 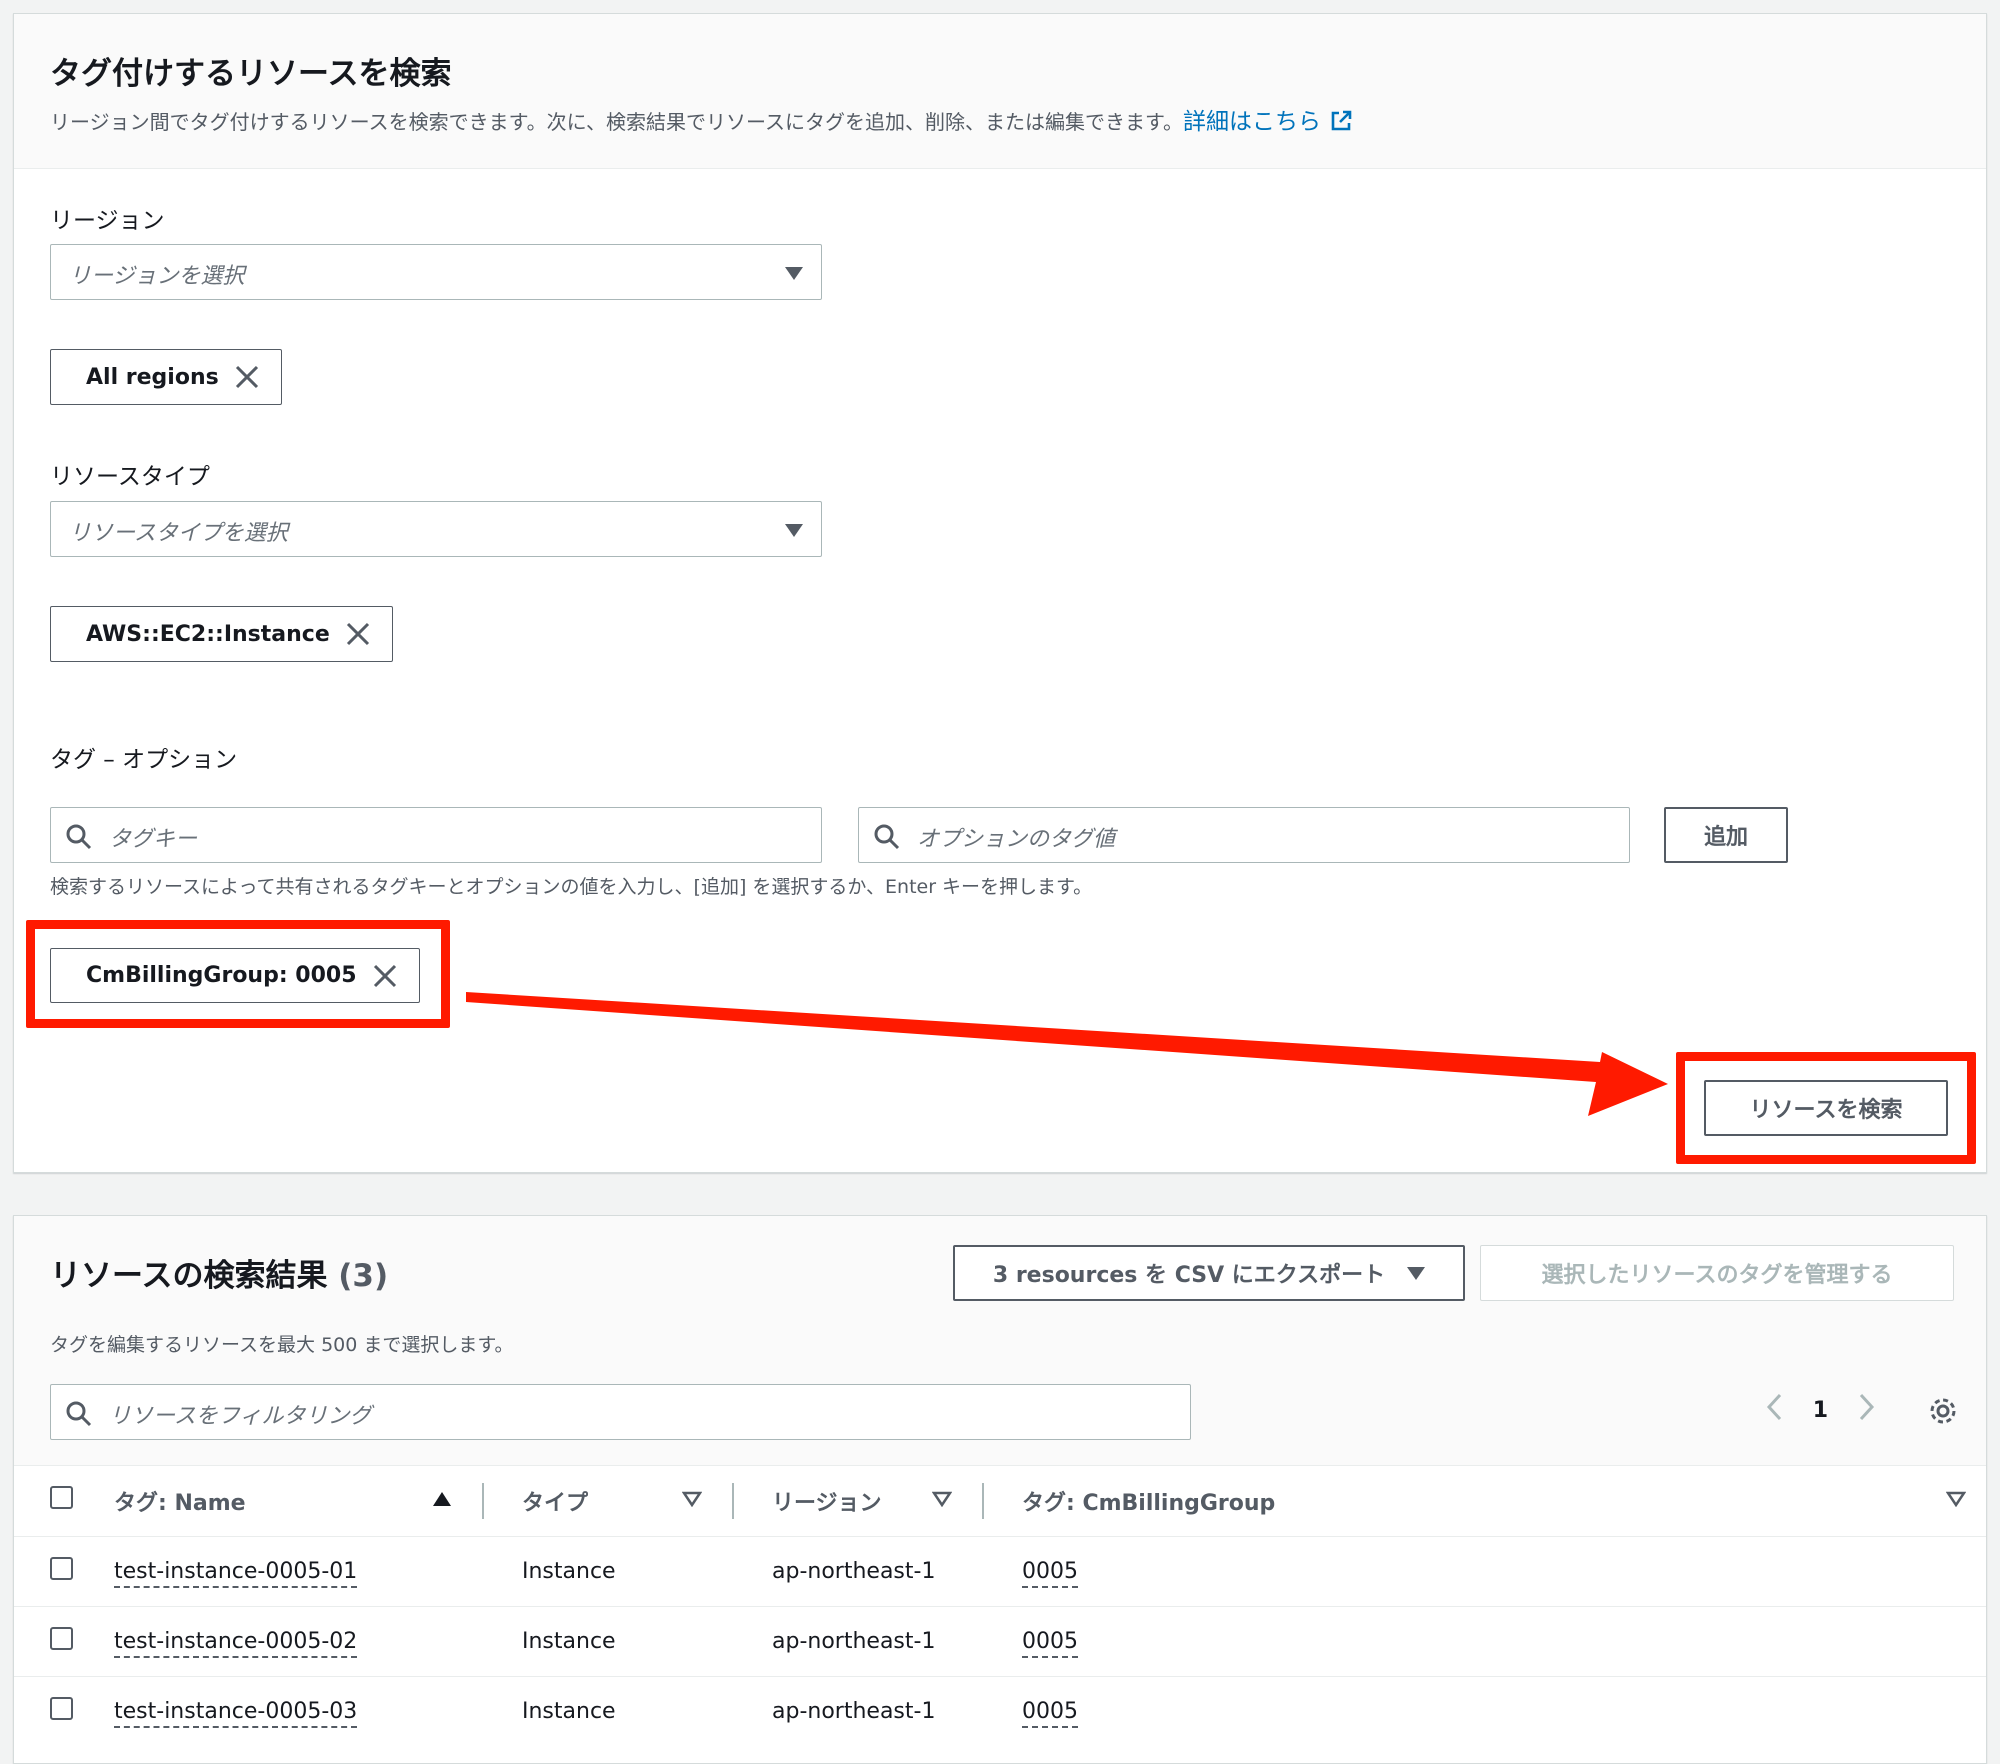 What do you see at coordinates (130, 477) in the screenshot?
I see `resource-type-label: リソースタイプ` at bounding box center [130, 477].